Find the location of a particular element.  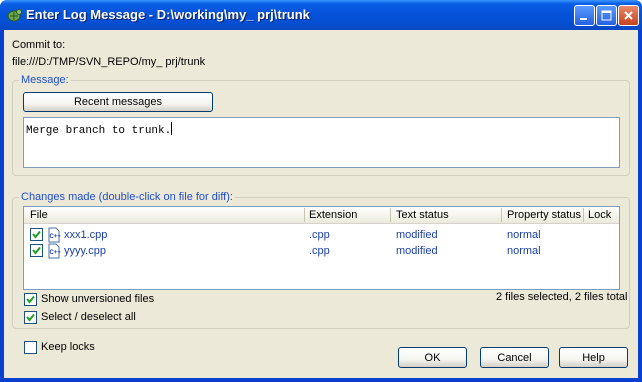

commit-to-label: Commit to: is located at coordinates (39, 45).